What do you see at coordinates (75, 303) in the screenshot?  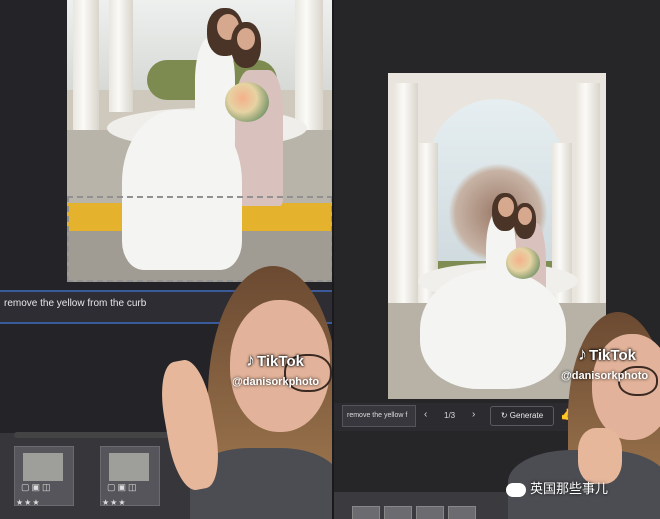 I see `prompt-input-text: remove the yellow from the curb` at bounding box center [75, 303].